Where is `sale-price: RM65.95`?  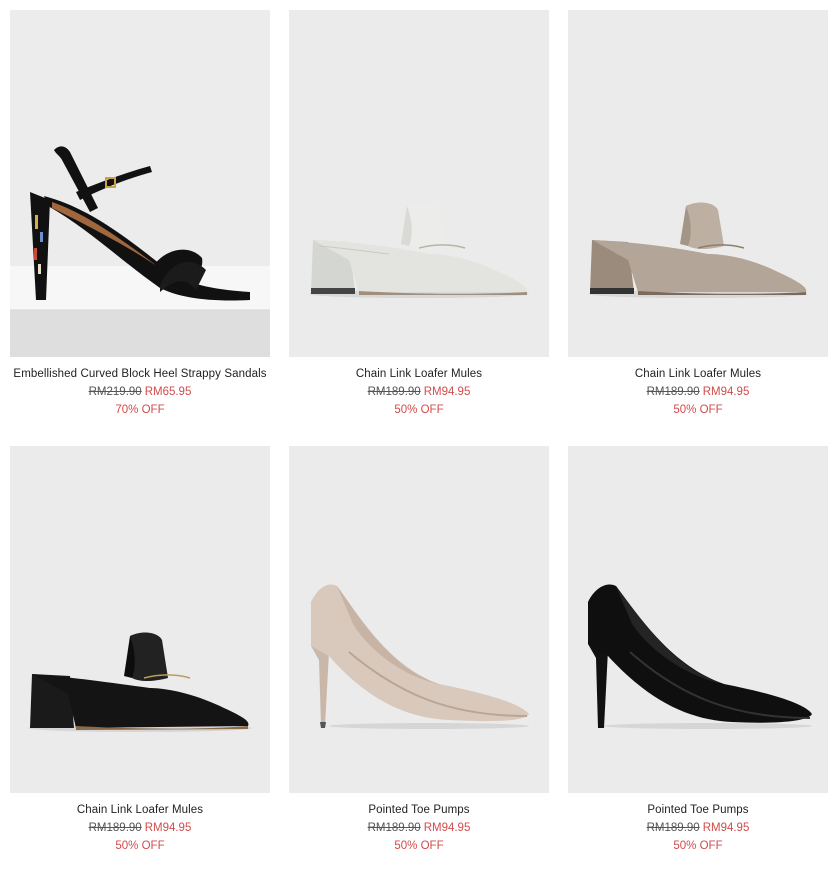 sale-price: RM65.95 is located at coordinates (168, 392).